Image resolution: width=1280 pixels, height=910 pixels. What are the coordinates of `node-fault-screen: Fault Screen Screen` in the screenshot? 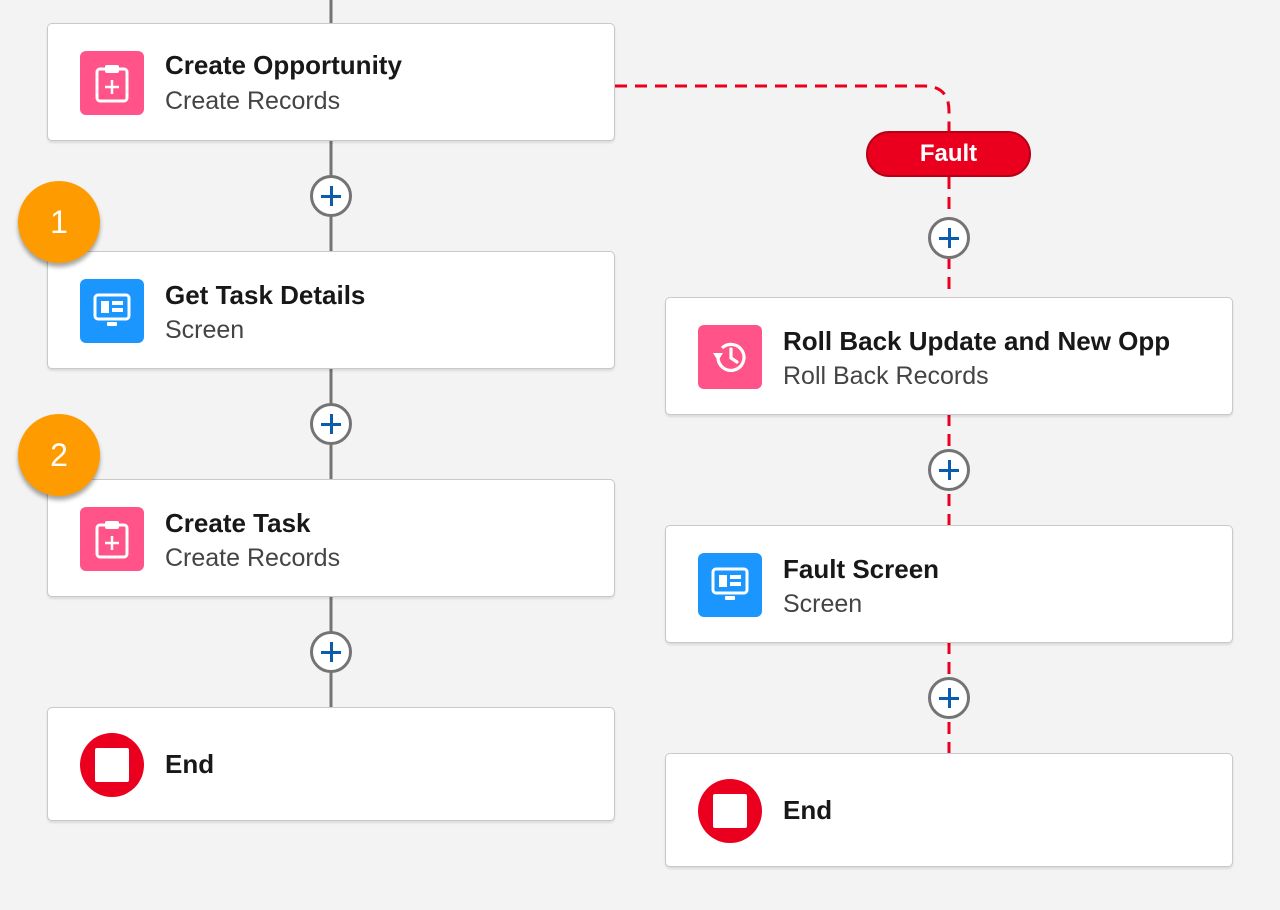 It's located at (949, 584).